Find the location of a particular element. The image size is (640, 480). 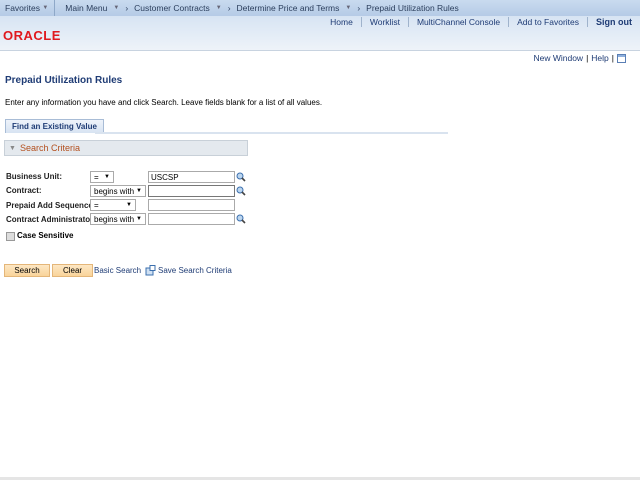

contract-administrator-input is located at coordinates (191, 219).